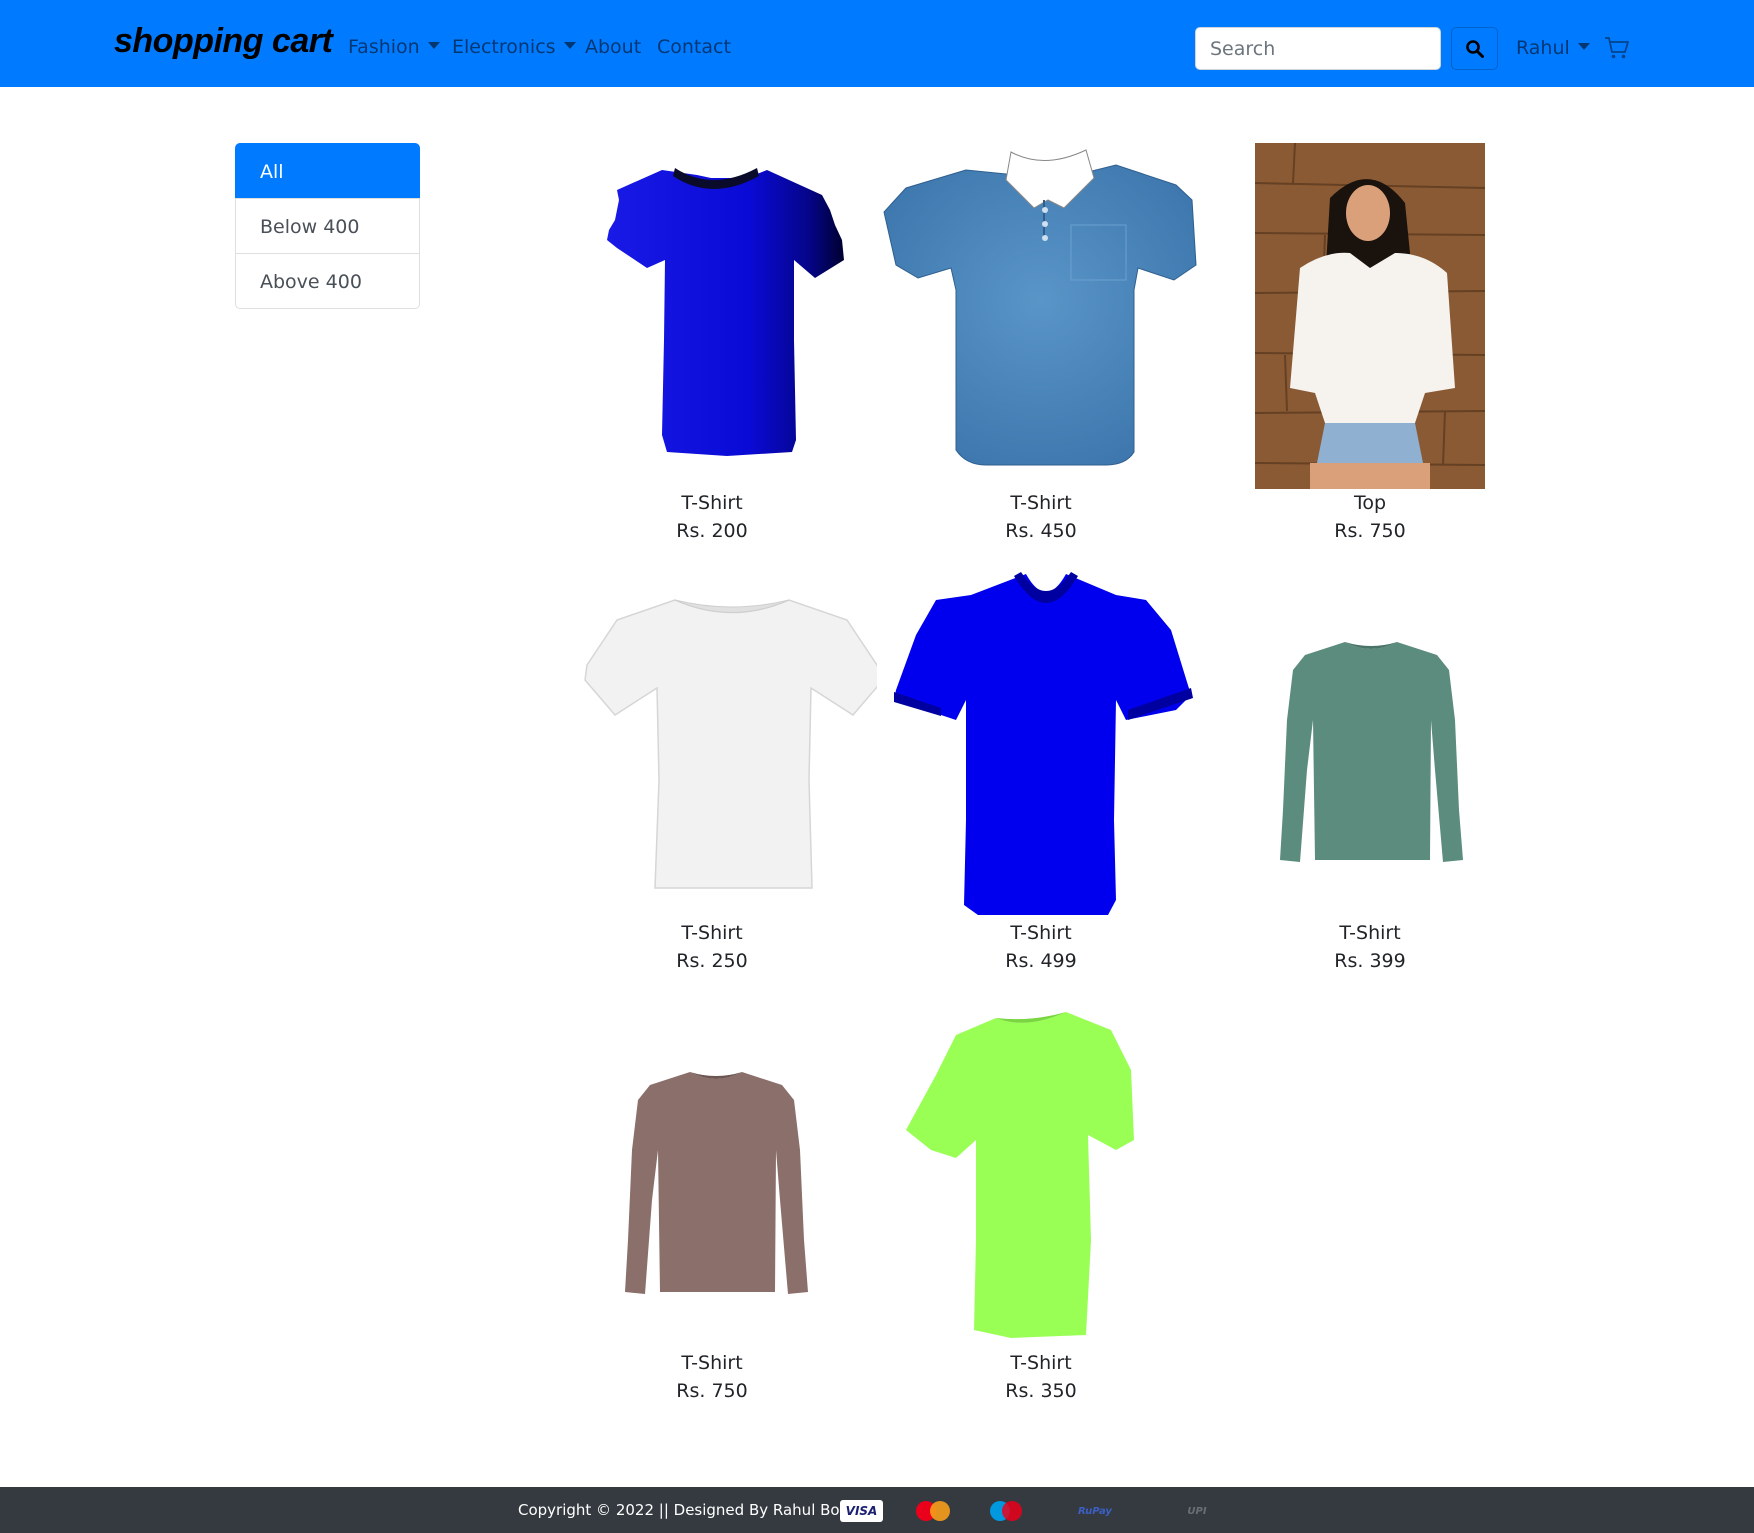 Image resolution: width=1754 pixels, height=1533 pixels. What do you see at coordinates (327, 281) in the screenshot?
I see `filter-above-400: Above 400` at bounding box center [327, 281].